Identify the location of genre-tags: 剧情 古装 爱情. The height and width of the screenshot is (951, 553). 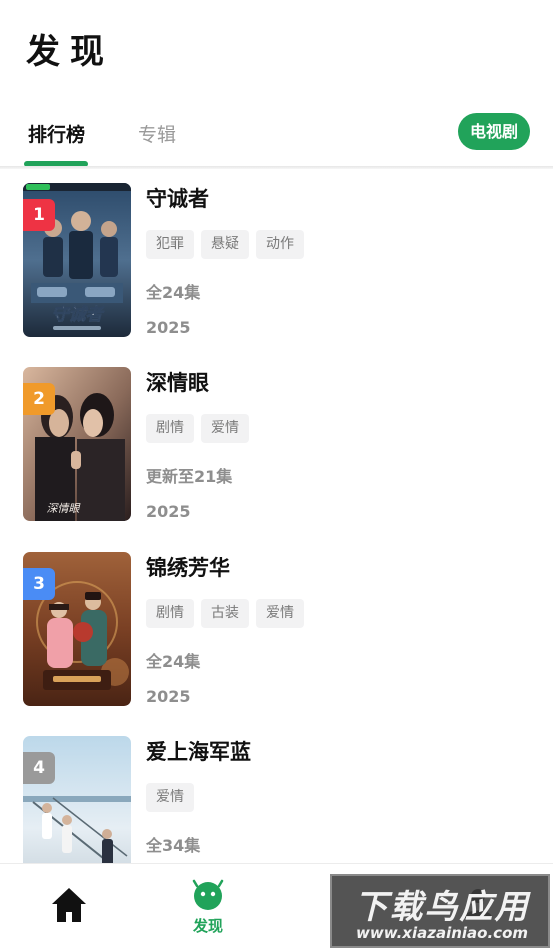
(225, 613).